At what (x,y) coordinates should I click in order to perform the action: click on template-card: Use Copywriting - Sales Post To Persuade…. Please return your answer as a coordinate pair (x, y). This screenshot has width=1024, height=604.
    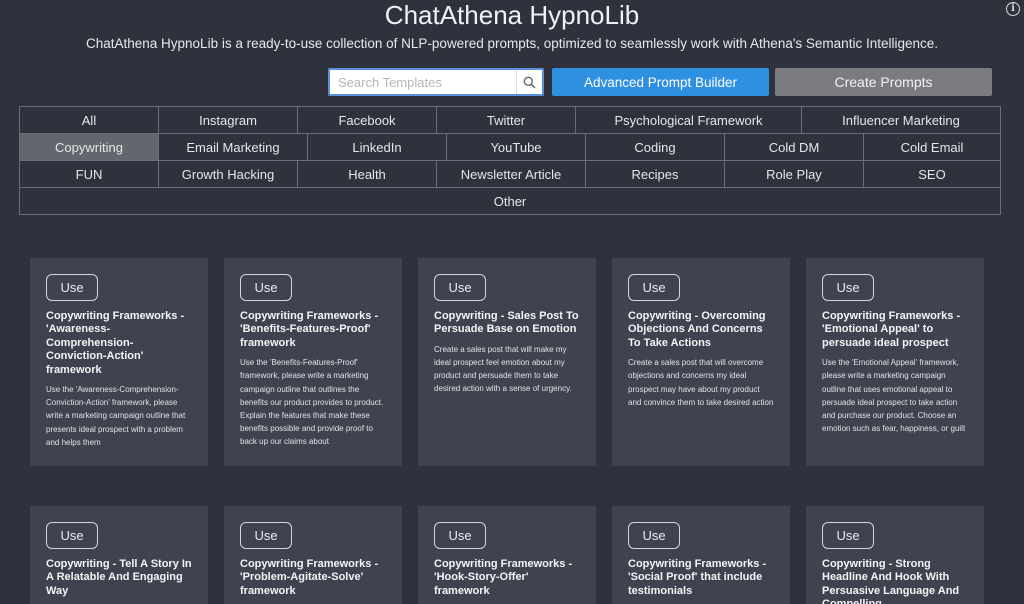
    Looking at the image, I should click on (507, 362).